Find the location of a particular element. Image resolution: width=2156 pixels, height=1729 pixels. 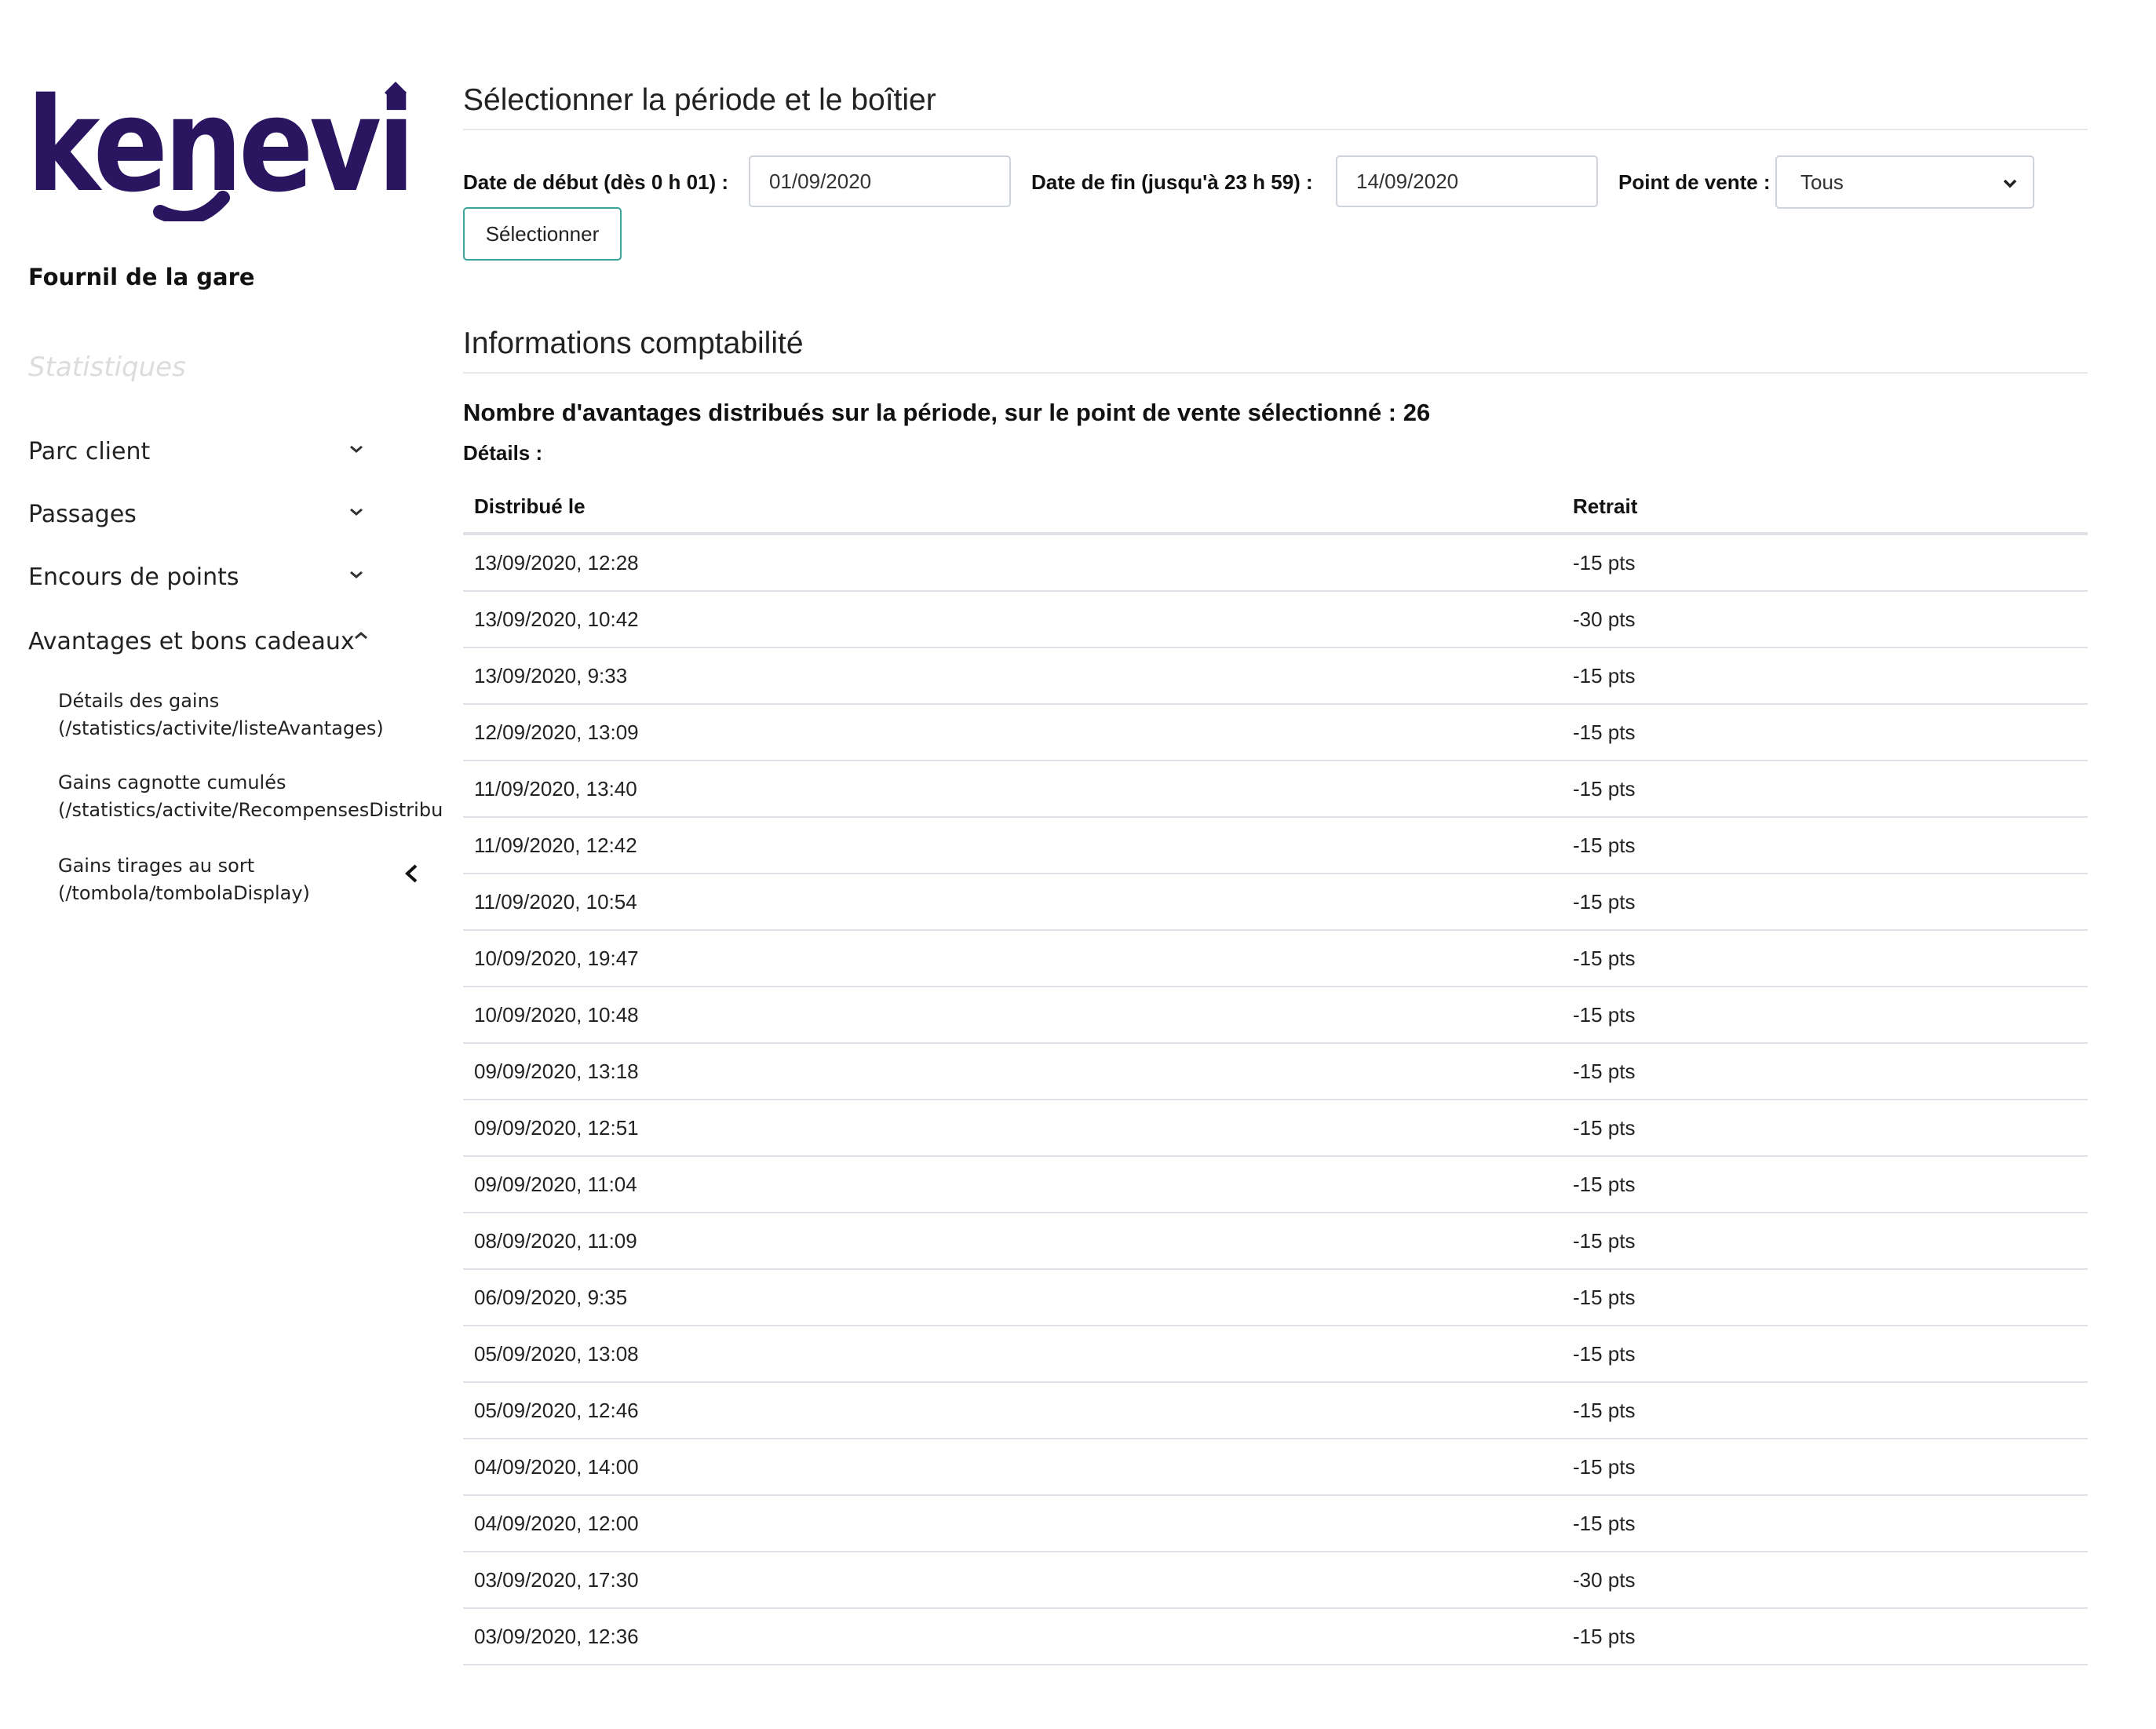

select-period-button: Sélectionner is located at coordinates (543, 234).